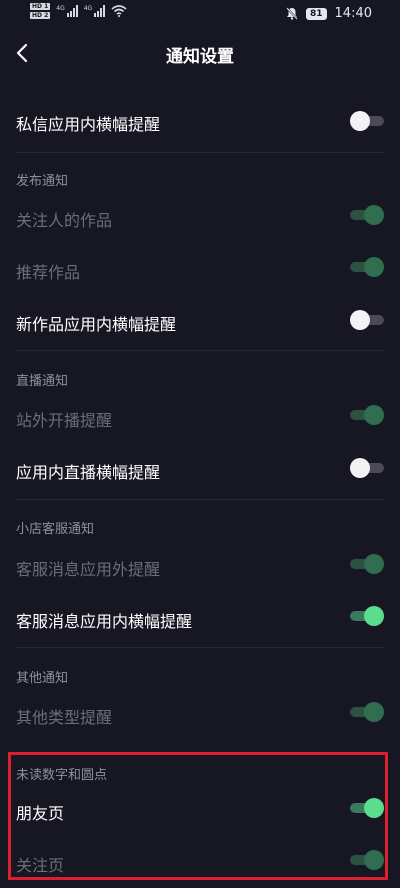 Image resolution: width=400 pixels, height=888 pixels. I want to click on setting-label: 新作品应用内横幅提醒, so click(96, 324).